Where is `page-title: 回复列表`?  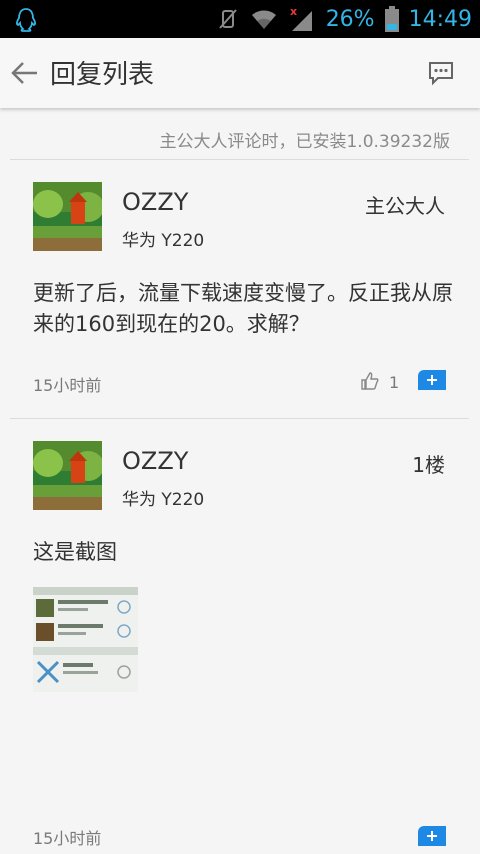 page-title: 回复列表 is located at coordinates (102, 75).